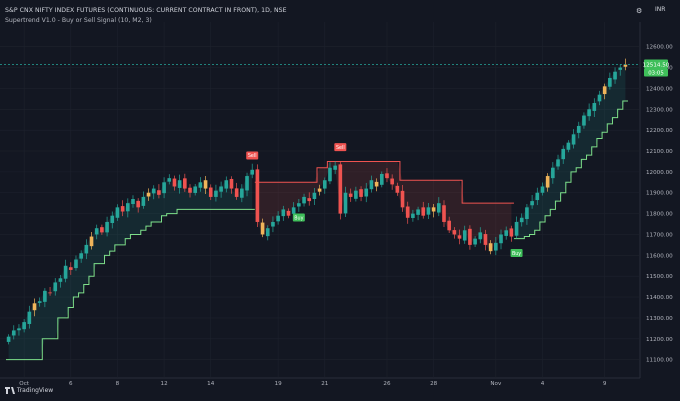 This screenshot has width=680, height=405. I want to click on gear-icon: ⚙, so click(639, 11).